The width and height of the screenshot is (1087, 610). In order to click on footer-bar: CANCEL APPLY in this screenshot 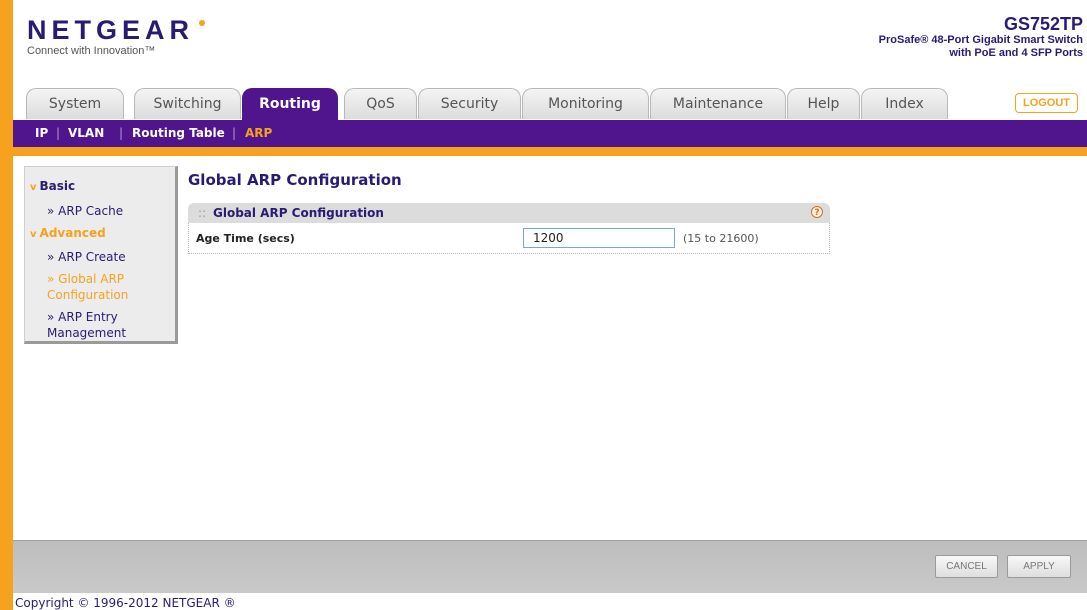, I will do `click(550, 566)`.